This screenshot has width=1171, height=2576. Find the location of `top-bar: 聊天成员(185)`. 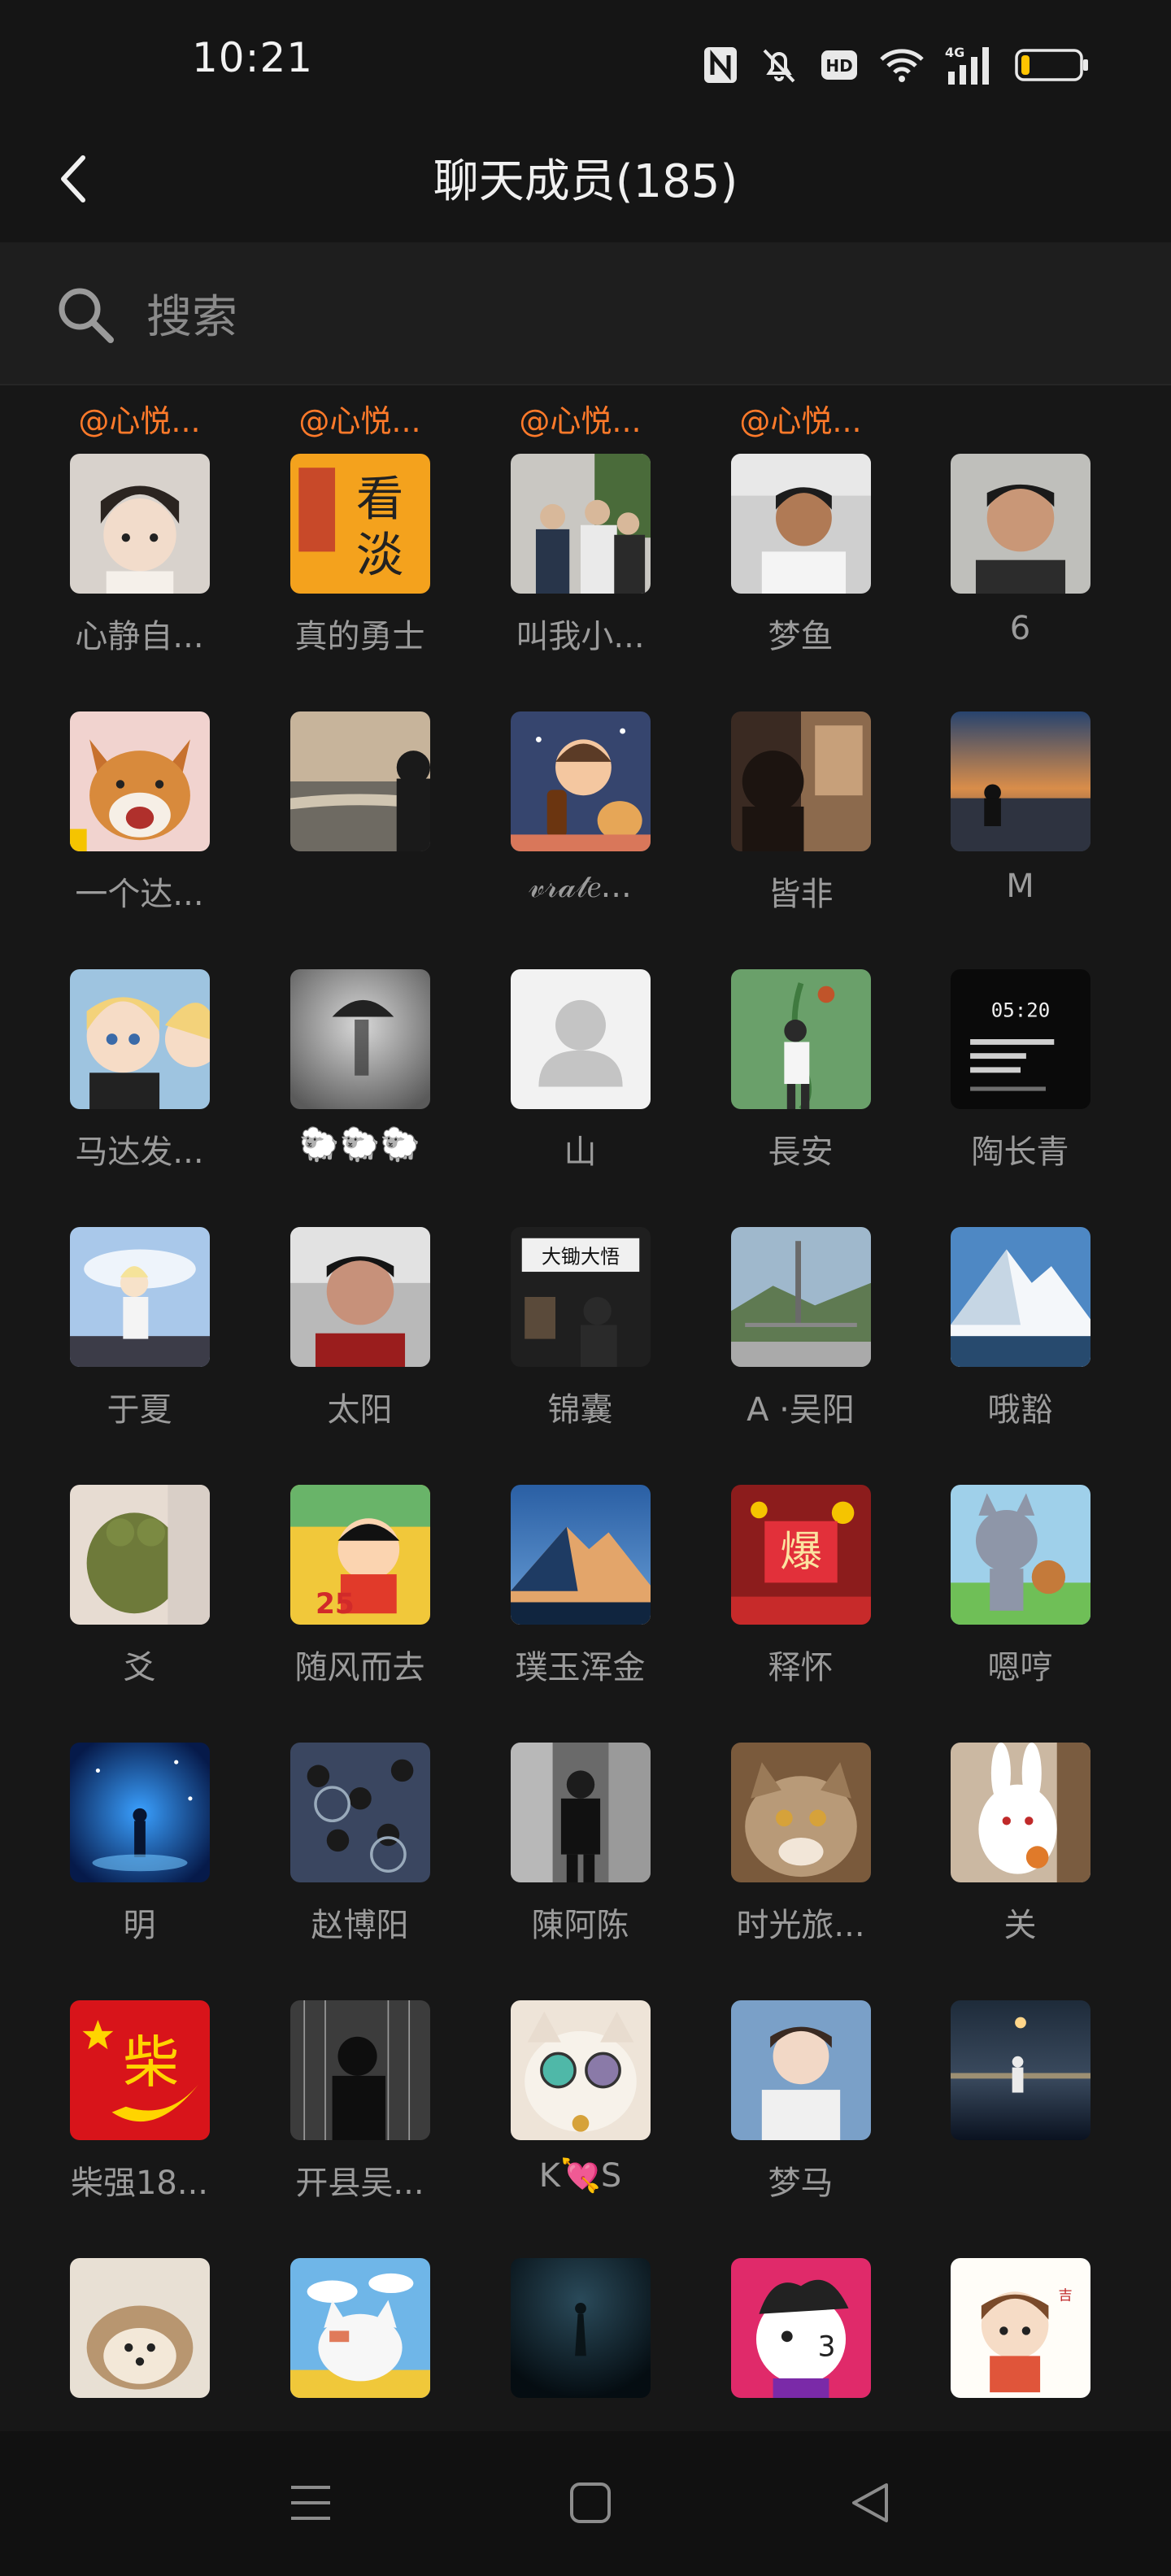

top-bar: 聊天成员(185) is located at coordinates (585, 182).